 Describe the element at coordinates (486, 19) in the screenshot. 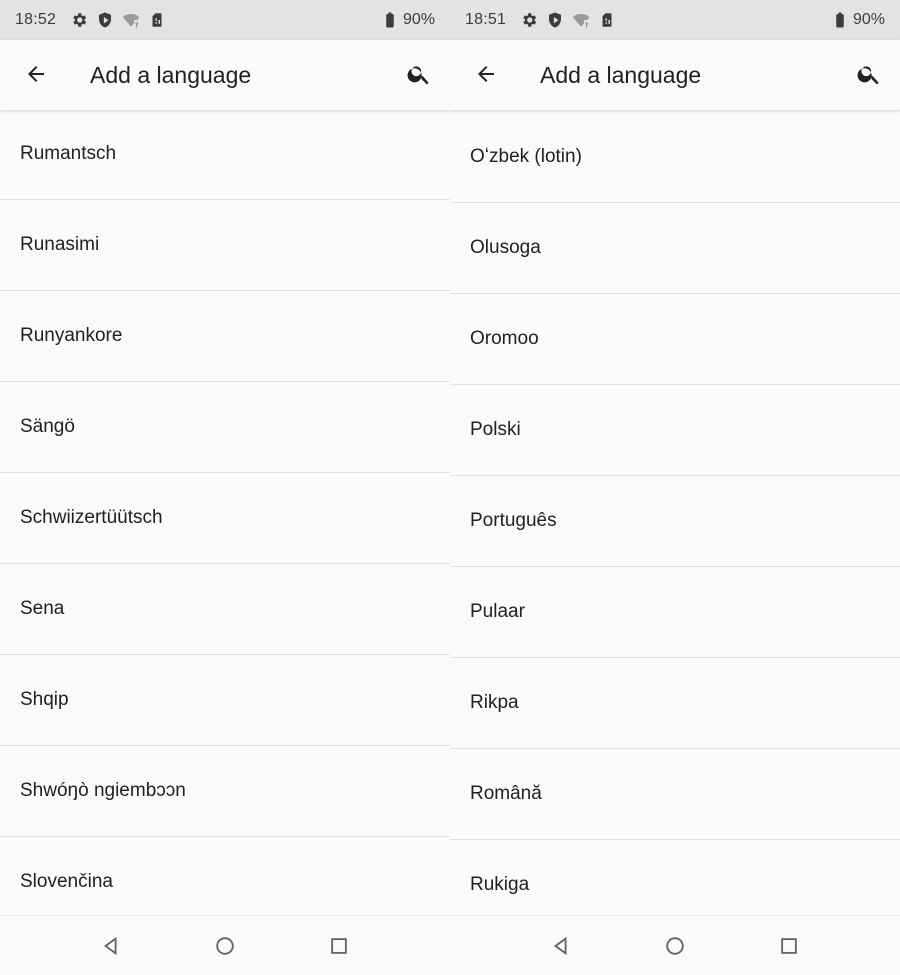

I see `status-time: 18:51` at that location.